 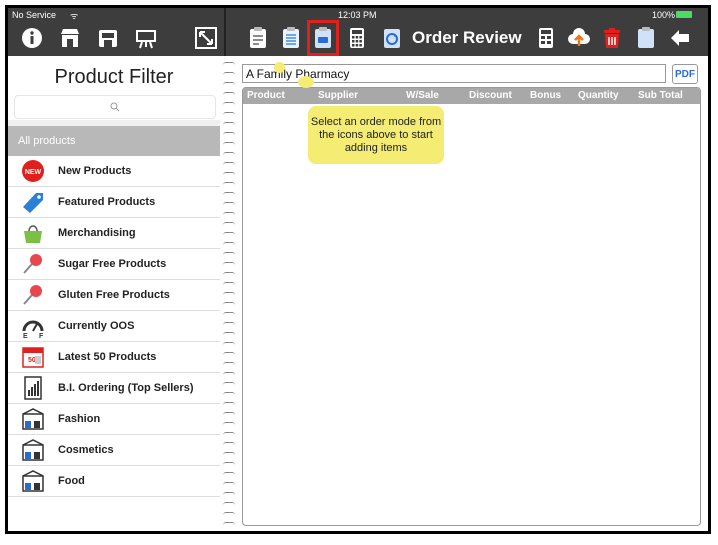 I want to click on svg-text: NEW, so click(x=33, y=172).